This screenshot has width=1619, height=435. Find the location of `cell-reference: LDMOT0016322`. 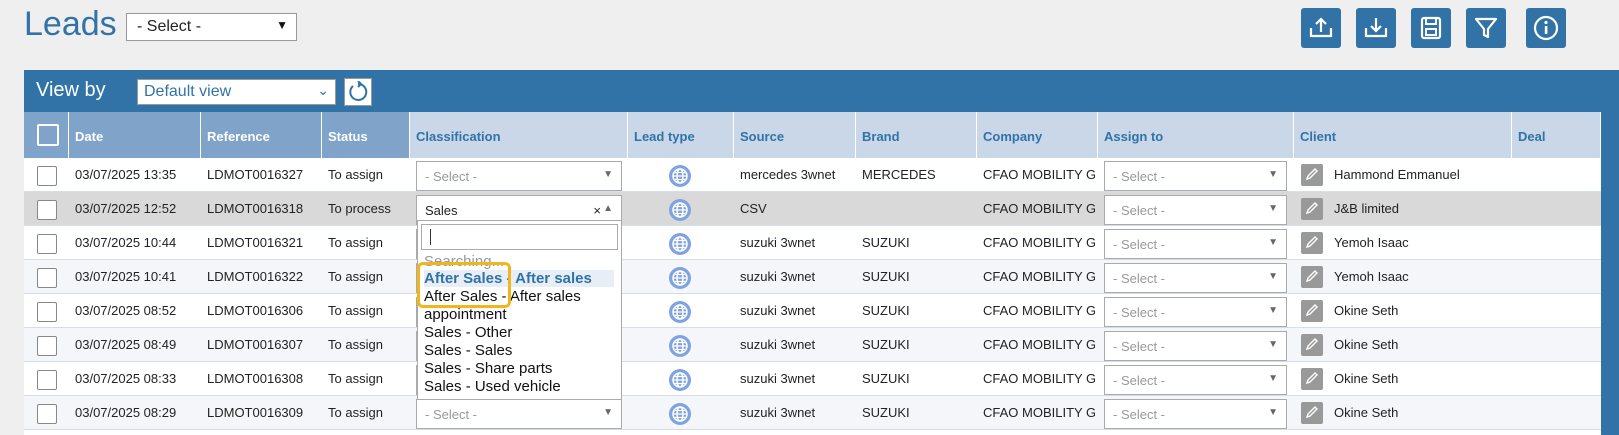

cell-reference: LDMOT0016322 is located at coordinates (261, 277).